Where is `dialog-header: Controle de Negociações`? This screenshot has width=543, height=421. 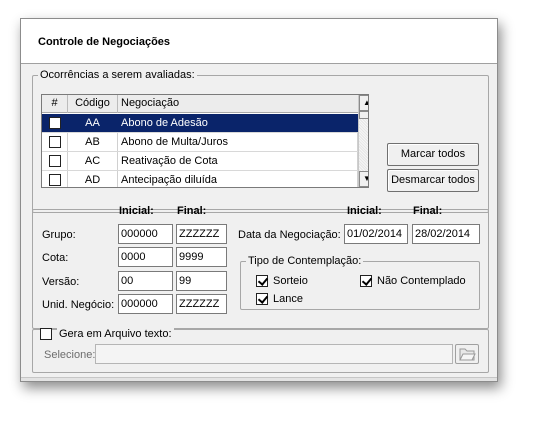 dialog-header: Controle de Negociações is located at coordinates (259, 41).